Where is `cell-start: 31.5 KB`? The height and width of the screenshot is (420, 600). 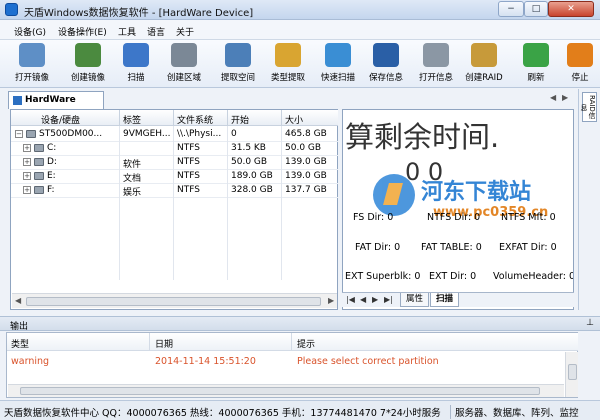
cell-start: 31.5 KB is located at coordinates (248, 148).